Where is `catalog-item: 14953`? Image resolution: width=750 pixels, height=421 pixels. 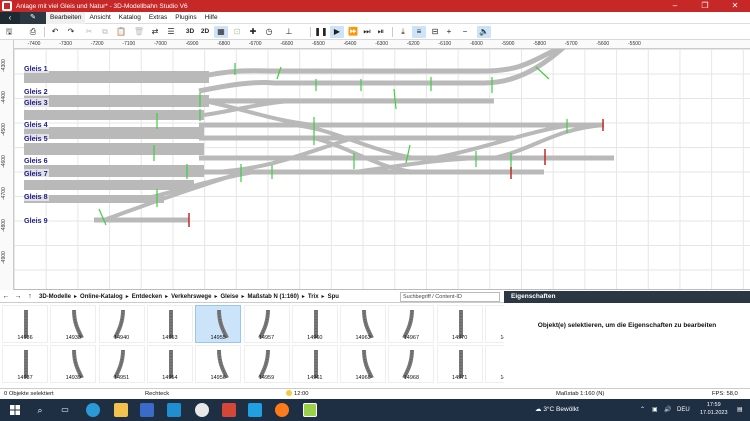
catalog-item: 14953 is located at coordinates (169, 324).